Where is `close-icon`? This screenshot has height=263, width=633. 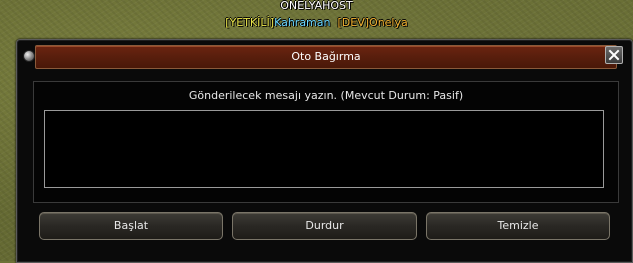
close-icon is located at coordinates (614, 55).